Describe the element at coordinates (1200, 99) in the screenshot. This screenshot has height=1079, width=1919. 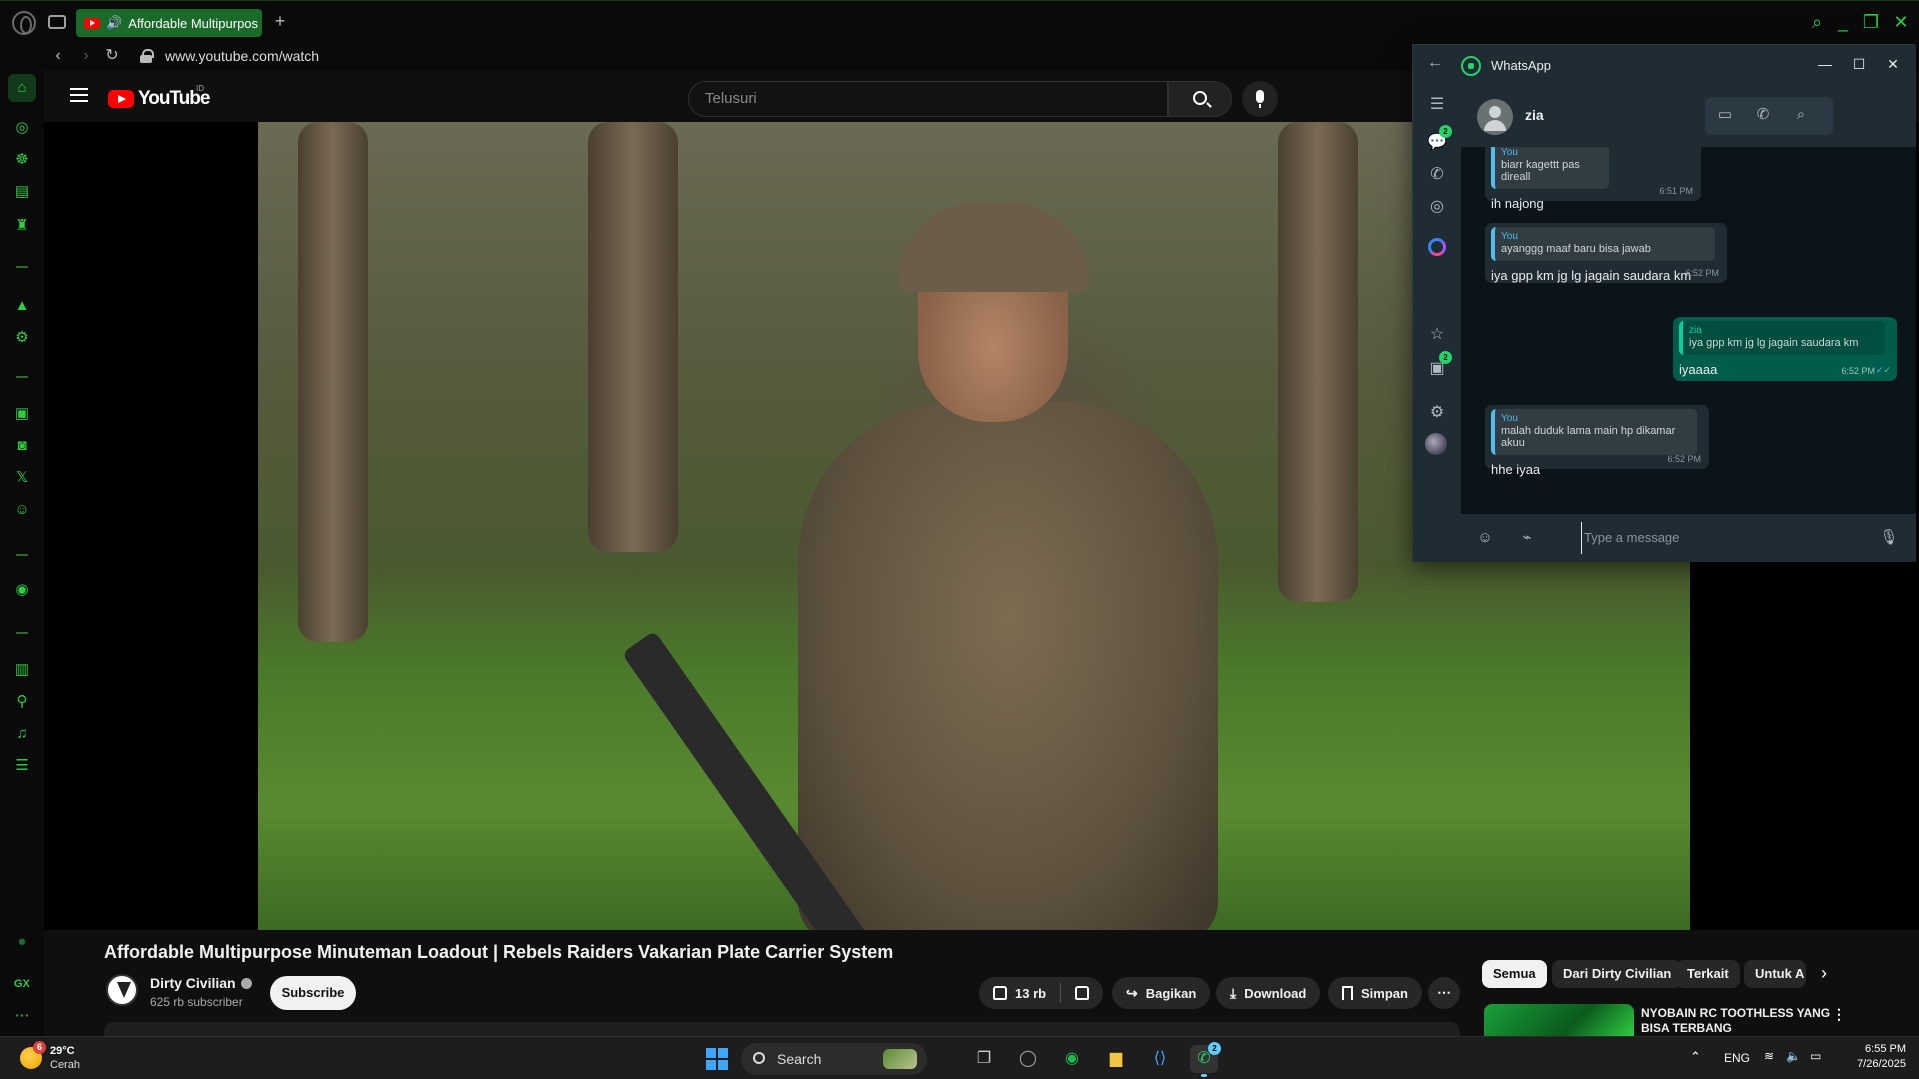
I see `youtube-search-button` at that location.